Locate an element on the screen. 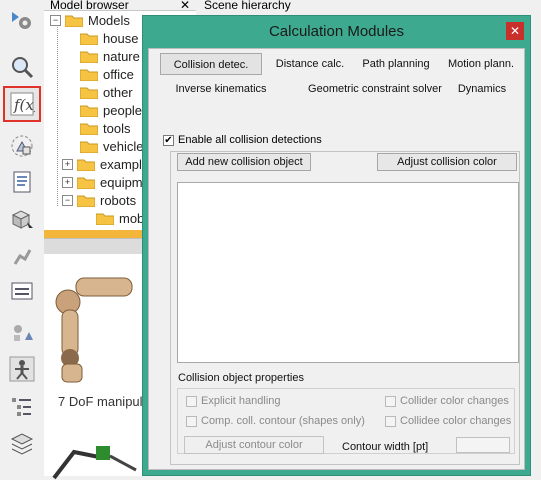 The width and height of the screenshot is (541, 480). tab-motion-planning: Motion plann. is located at coordinates (481, 64).